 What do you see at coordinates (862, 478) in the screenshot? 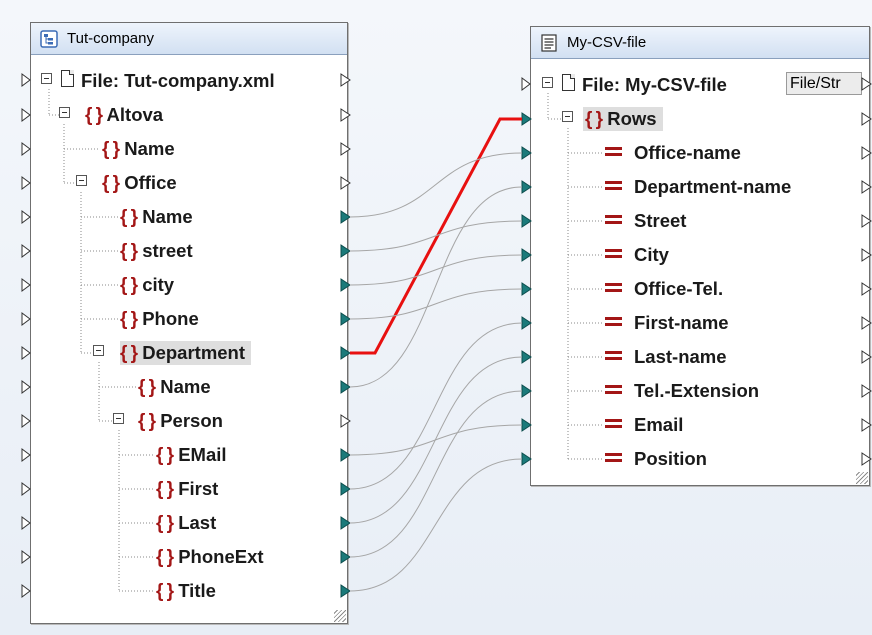
I see `target-resize-handle` at bounding box center [862, 478].